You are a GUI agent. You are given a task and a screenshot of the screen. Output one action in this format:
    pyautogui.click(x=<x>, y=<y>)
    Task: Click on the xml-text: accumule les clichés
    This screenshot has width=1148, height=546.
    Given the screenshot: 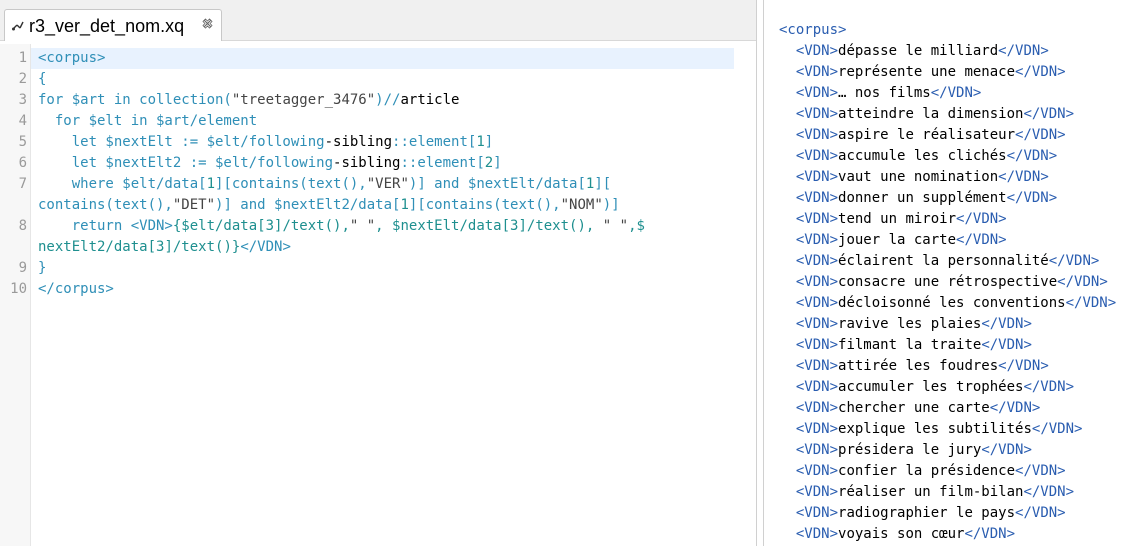 What is the action you would take?
    pyautogui.click(x=922, y=156)
    